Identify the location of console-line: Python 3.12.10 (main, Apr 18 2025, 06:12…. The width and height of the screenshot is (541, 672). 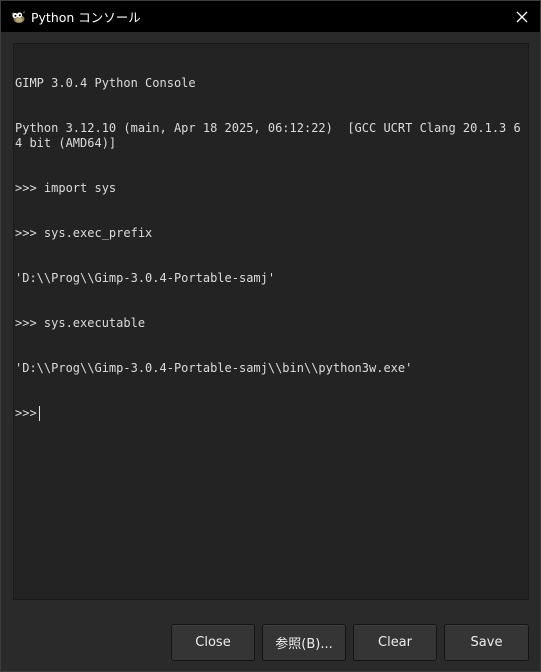
(268, 135).